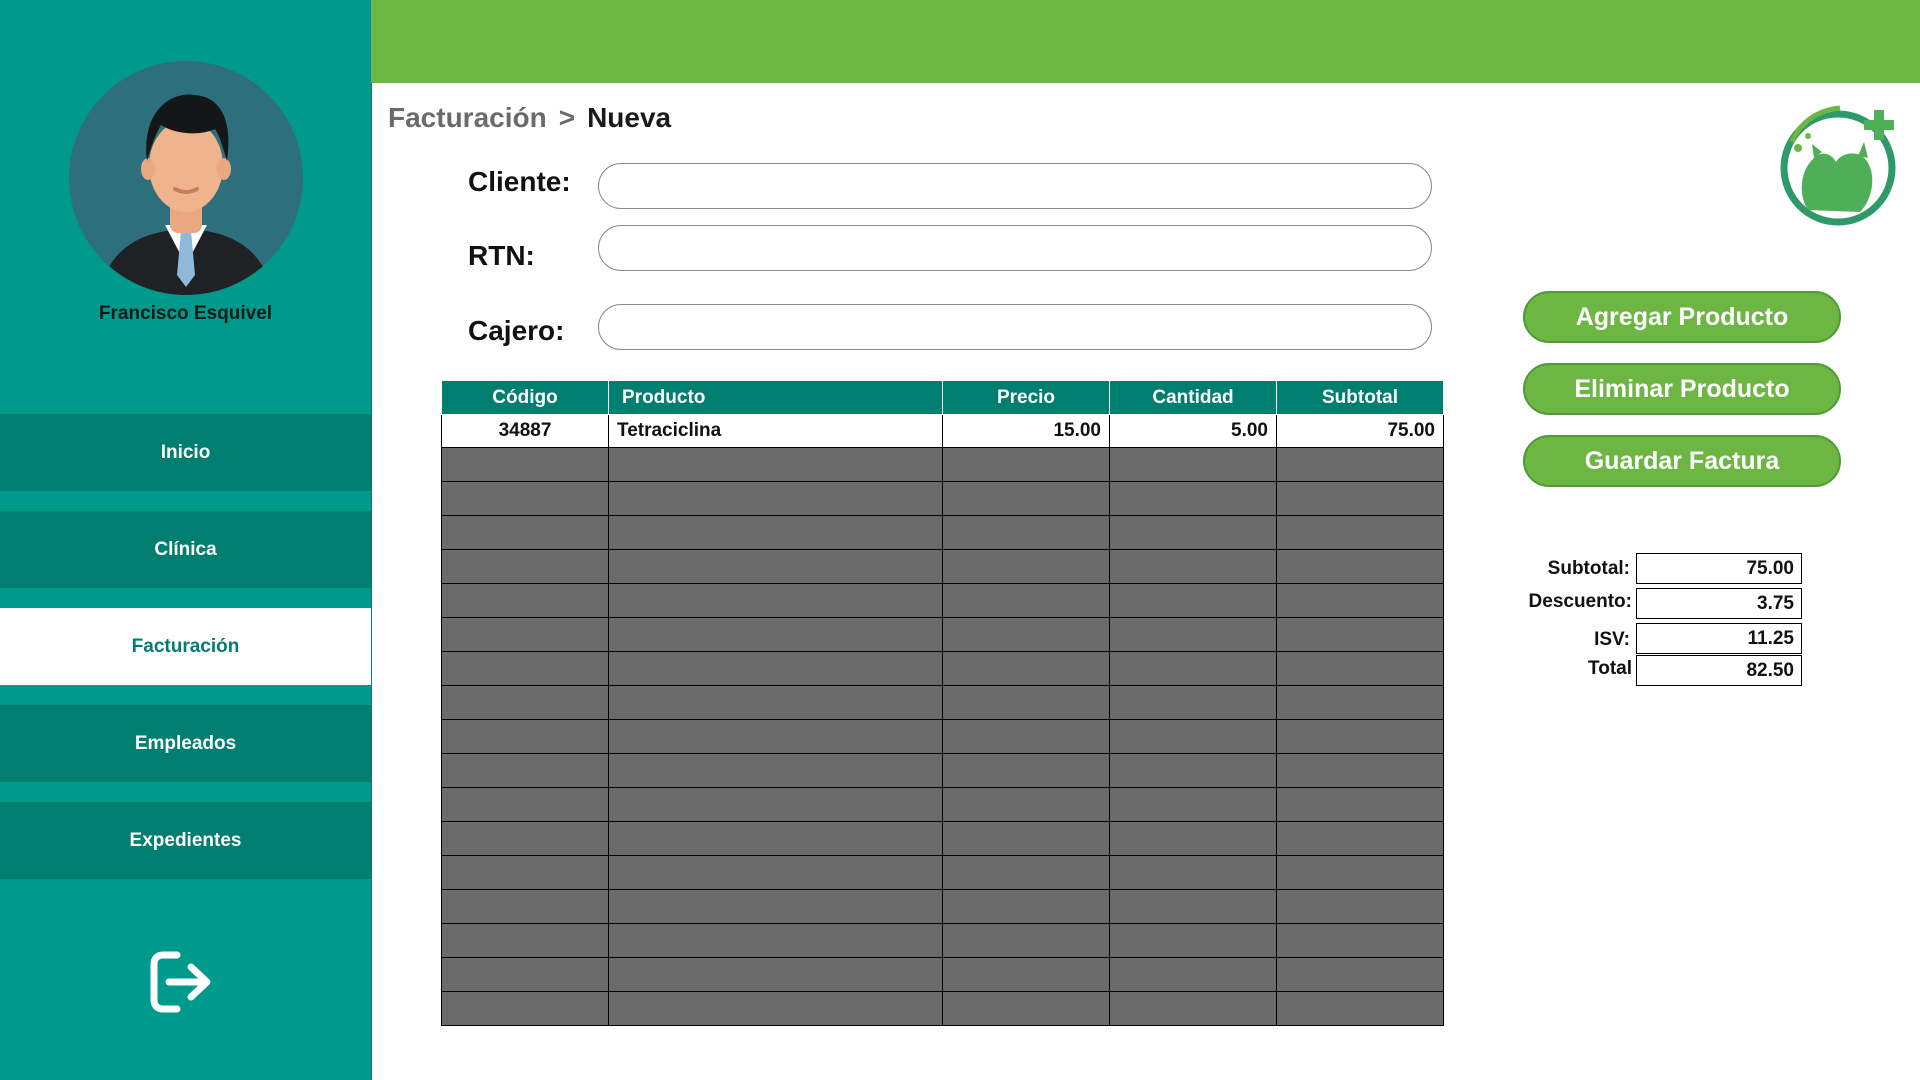 This screenshot has height=1080, width=1920. What do you see at coordinates (1682, 317) in the screenshot?
I see `add-product-button: Agregar Producto` at bounding box center [1682, 317].